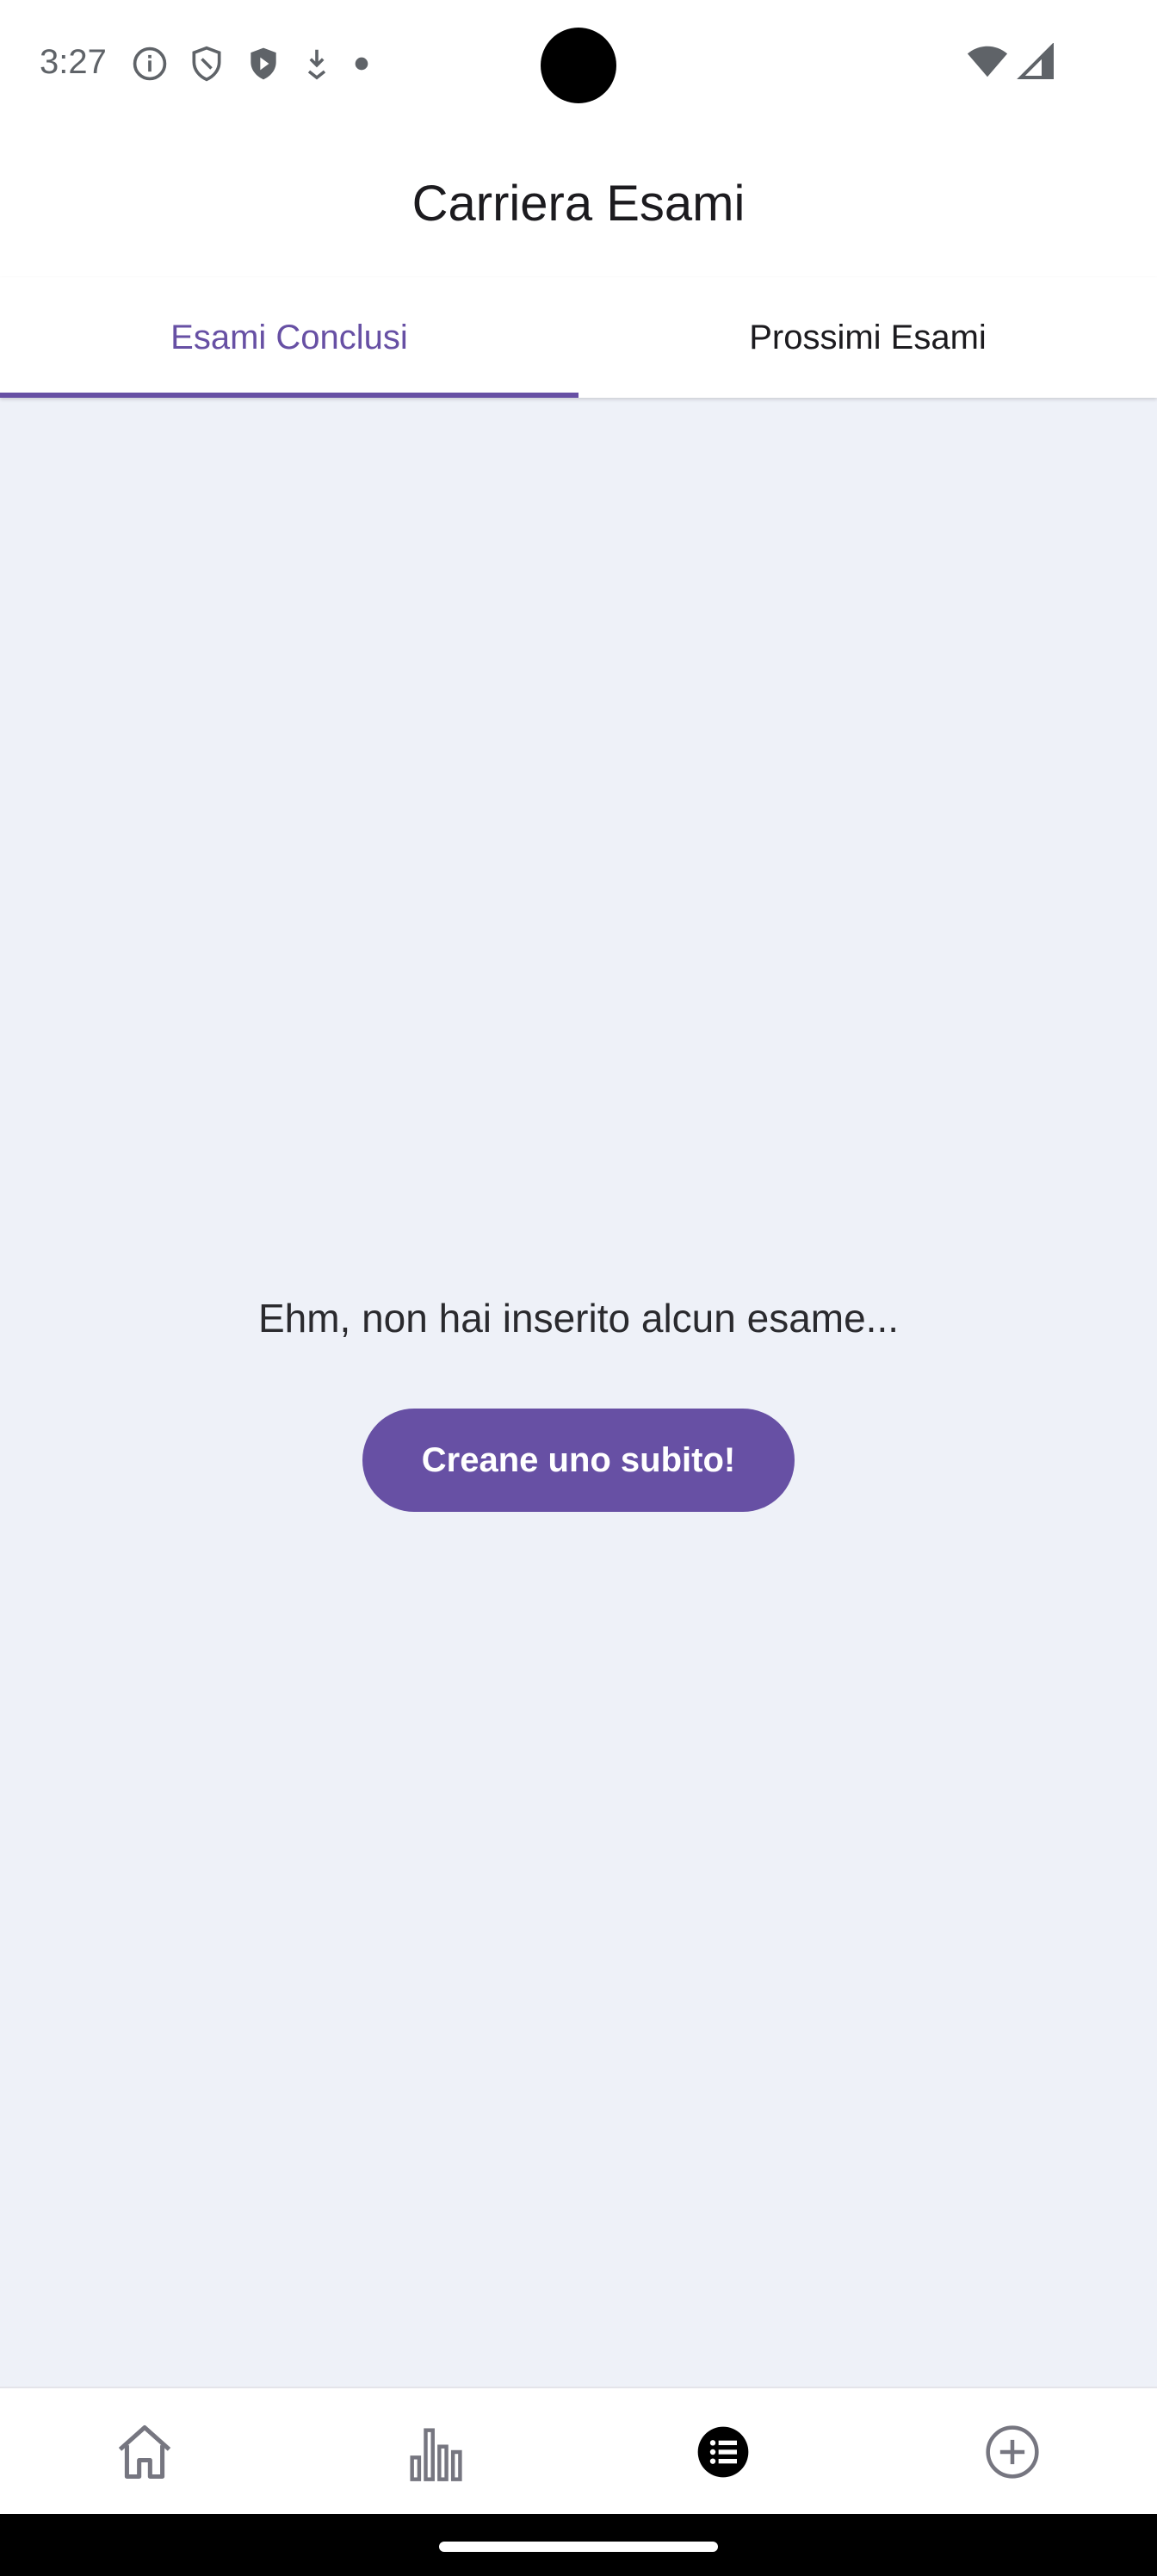  I want to click on status-icons-right, so click(1010, 64).